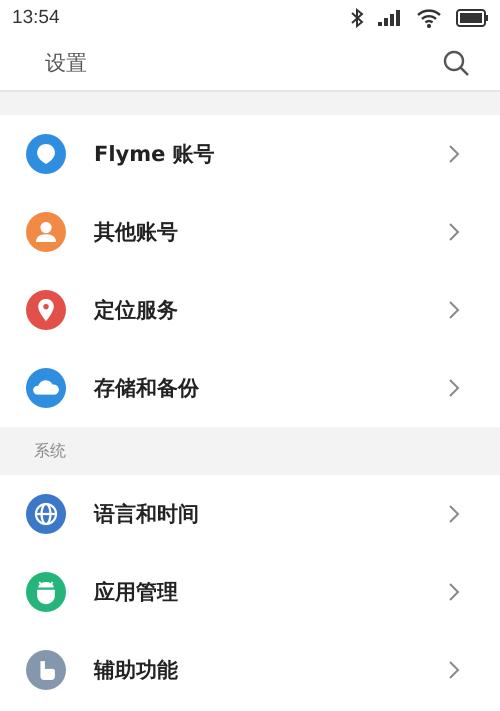  What do you see at coordinates (46, 310) in the screenshot?
I see `location-pin-icon` at bounding box center [46, 310].